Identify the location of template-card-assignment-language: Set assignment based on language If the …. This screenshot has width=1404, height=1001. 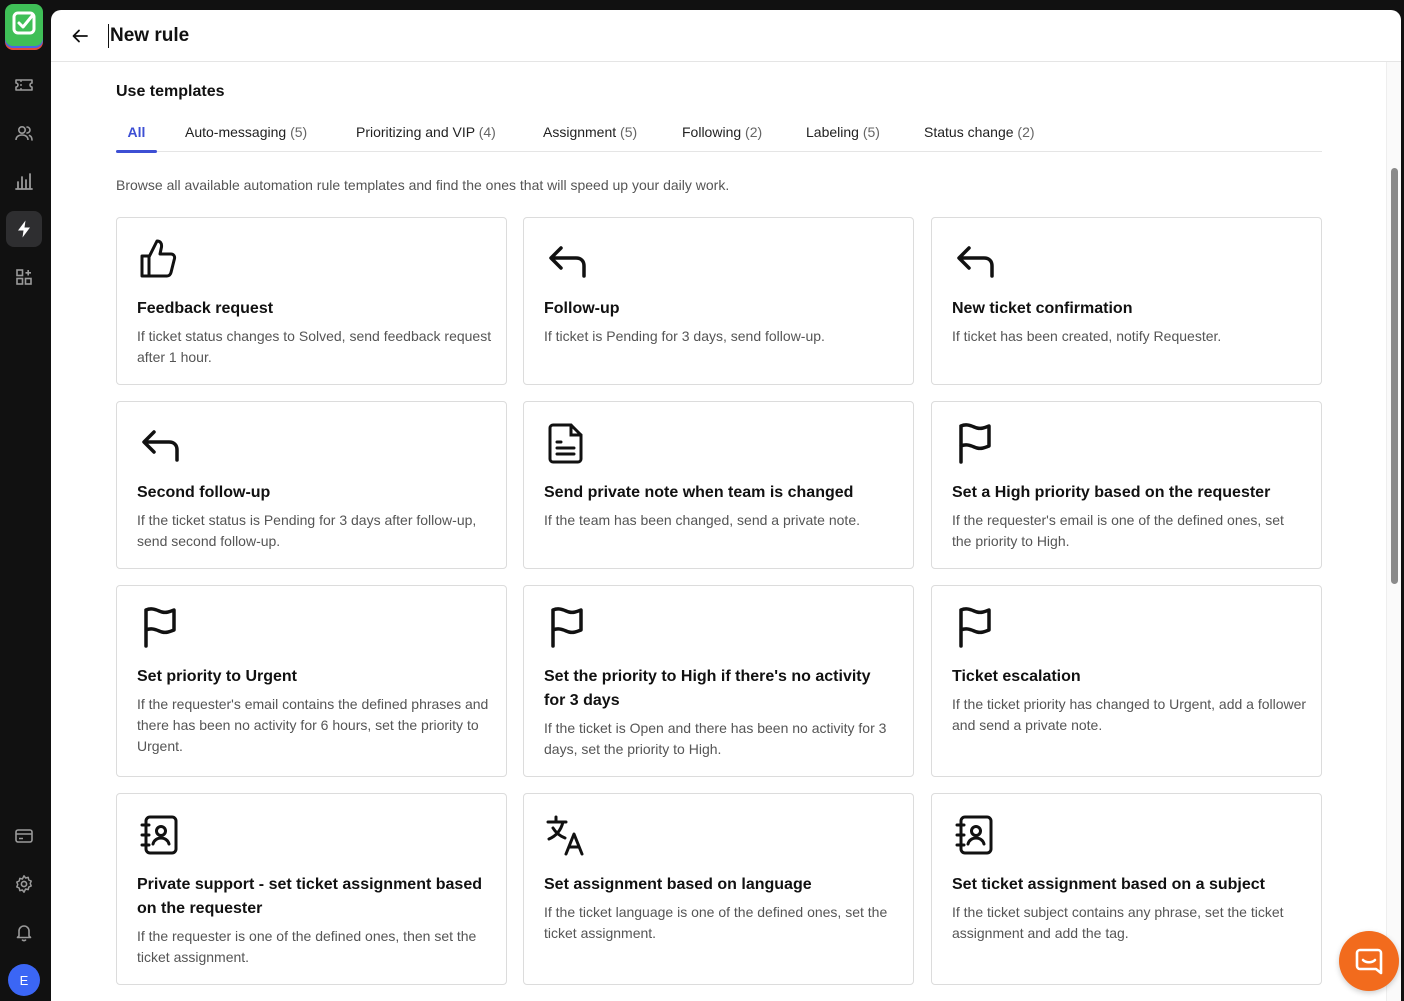
(718, 889).